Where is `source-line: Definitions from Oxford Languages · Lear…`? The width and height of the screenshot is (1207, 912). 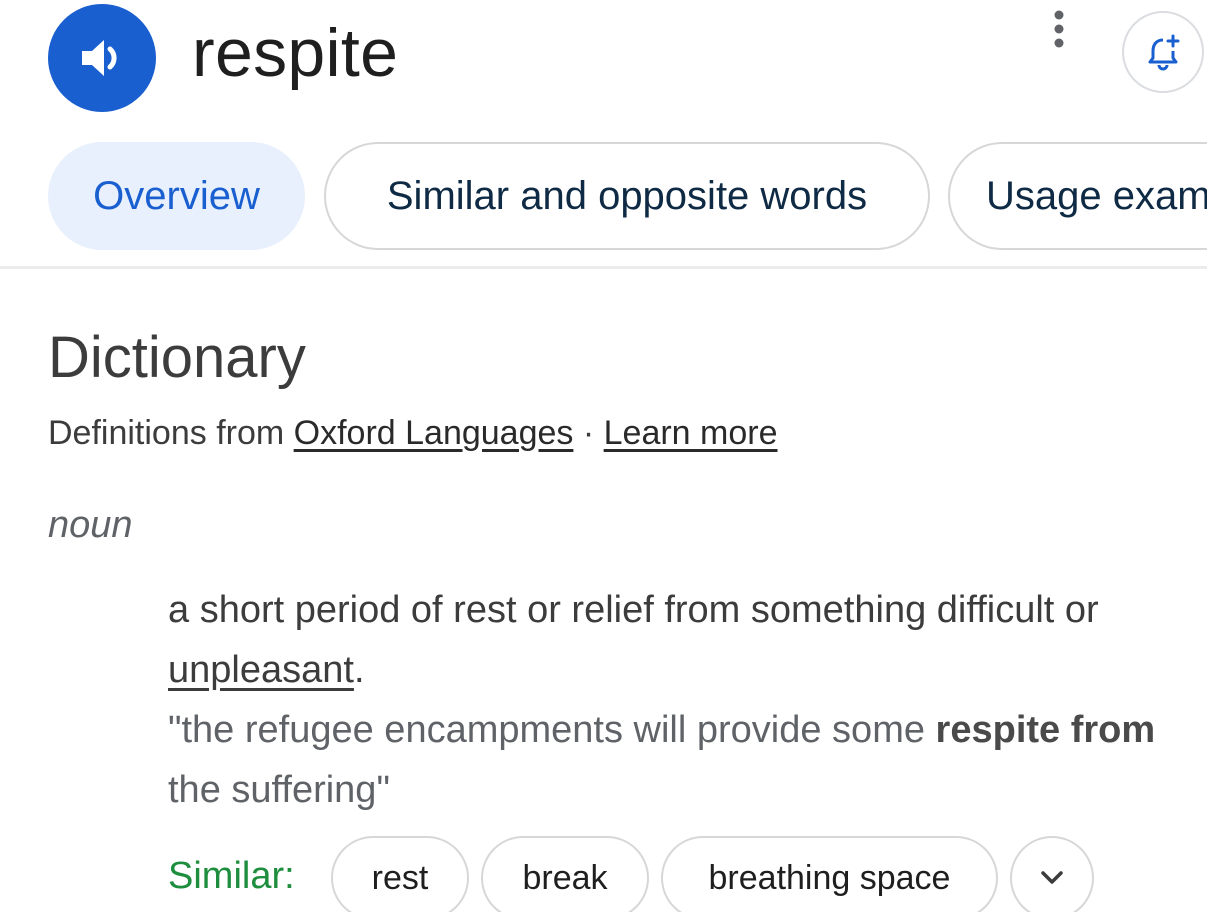
source-line: Definitions from Oxford Languages · Lear… is located at coordinates (413, 433).